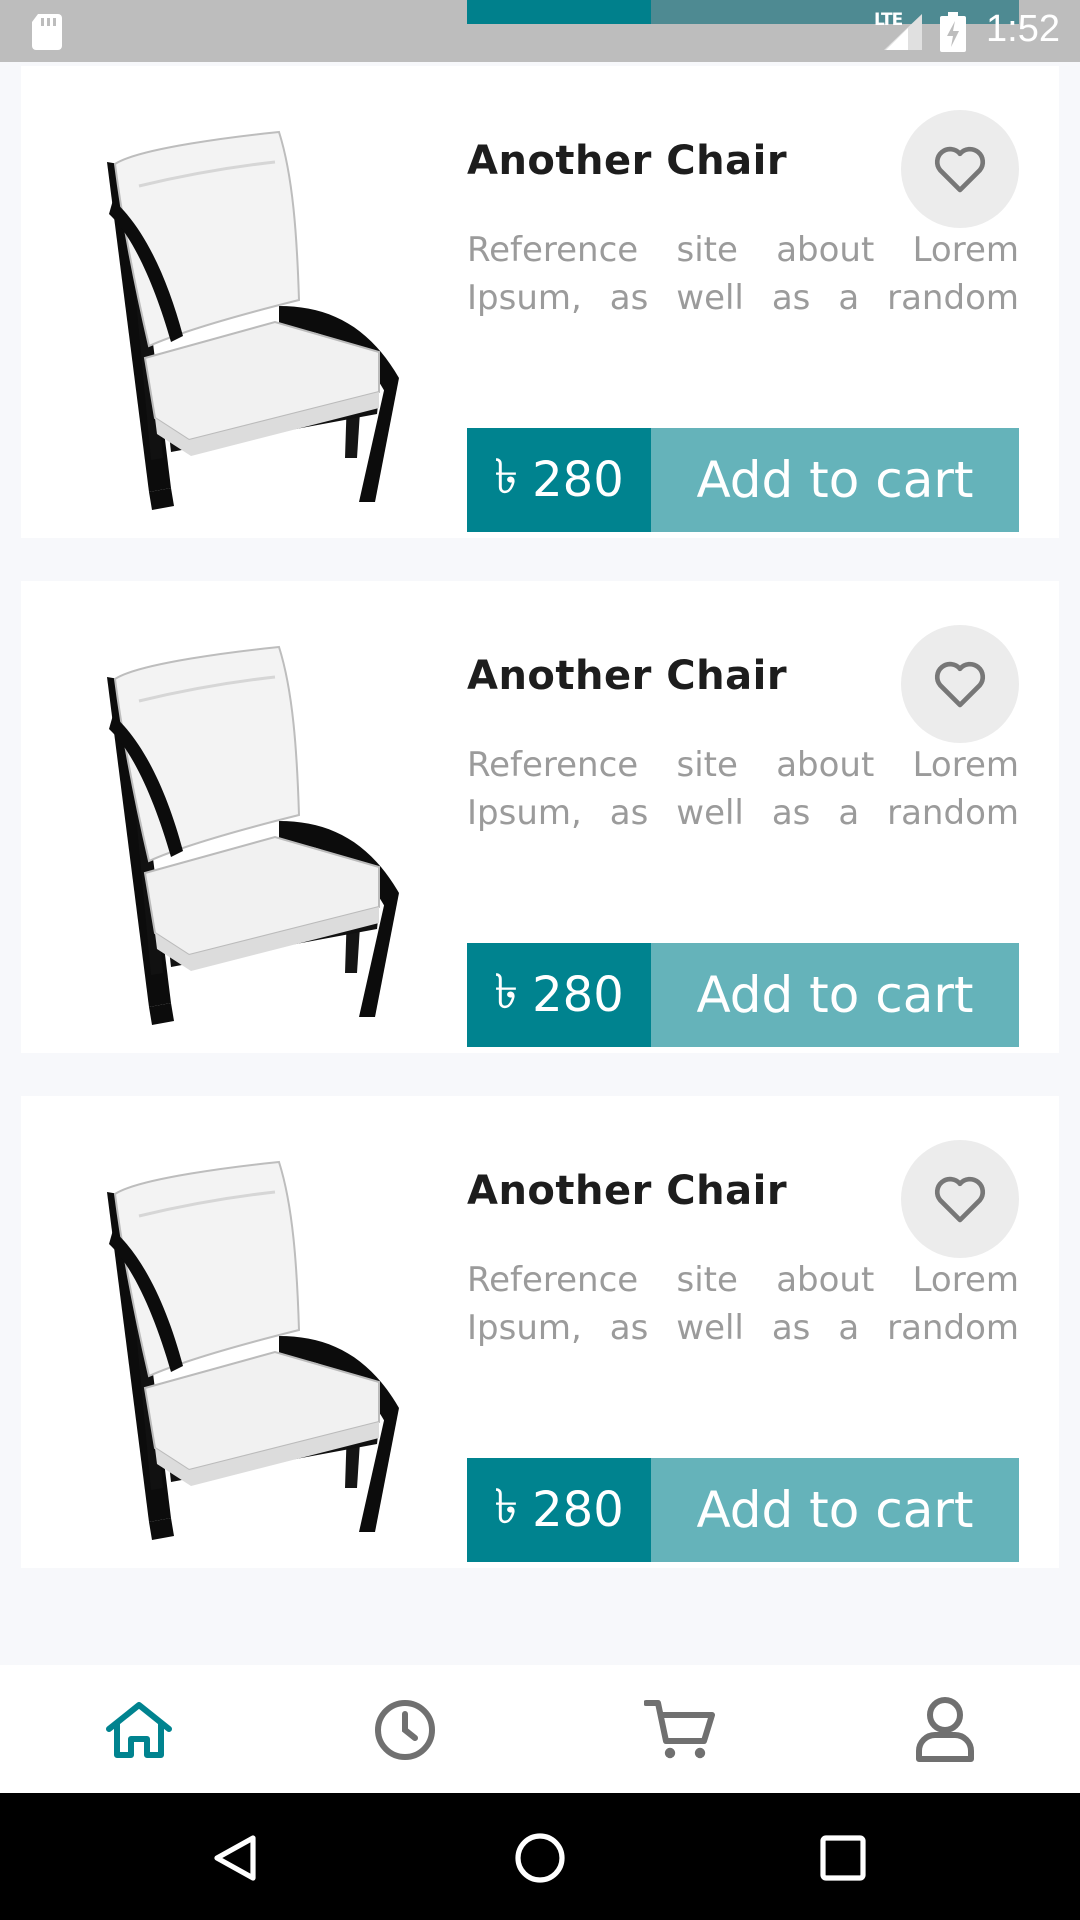 The width and height of the screenshot is (1080, 1920). What do you see at coordinates (953, 32) in the screenshot?
I see `battery-charging-icon` at bounding box center [953, 32].